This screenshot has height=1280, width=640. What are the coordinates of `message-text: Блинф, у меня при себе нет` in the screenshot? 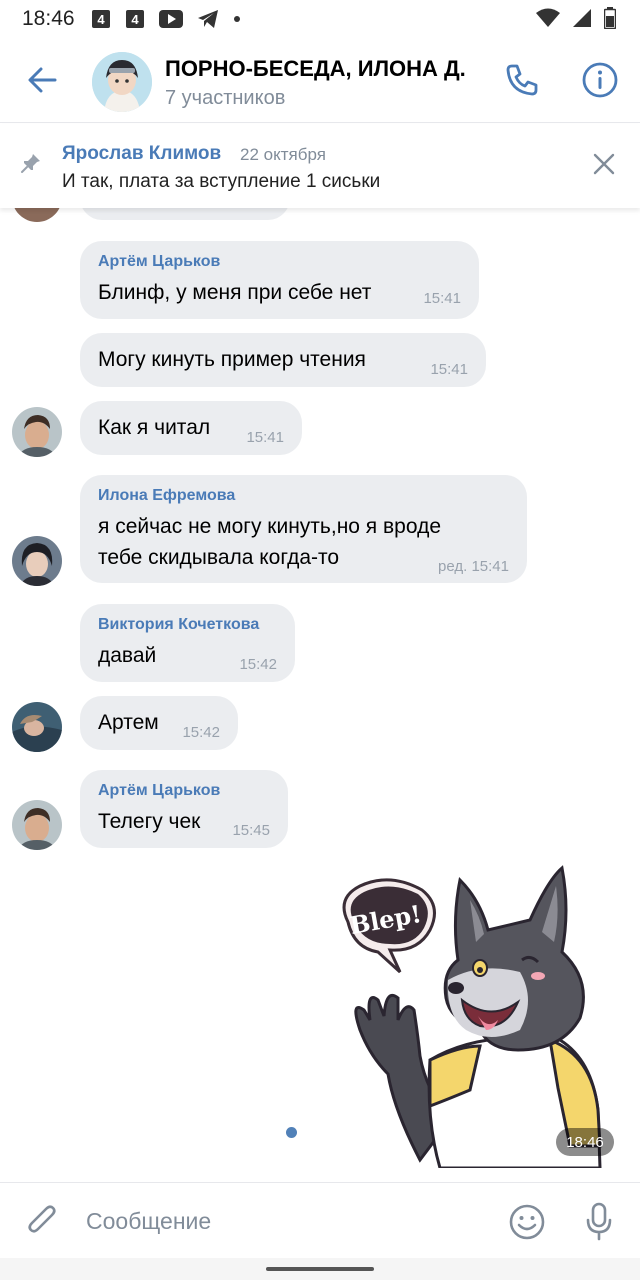 It's located at (235, 292).